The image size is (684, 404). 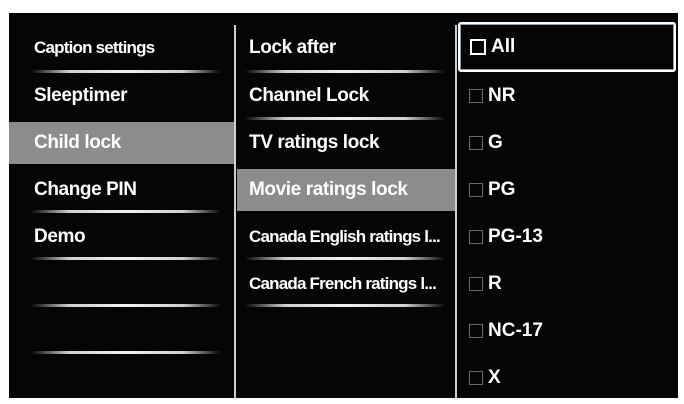 What do you see at coordinates (494, 377) in the screenshot?
I see `rating-option-label: X` at bounding box center [494, 377].